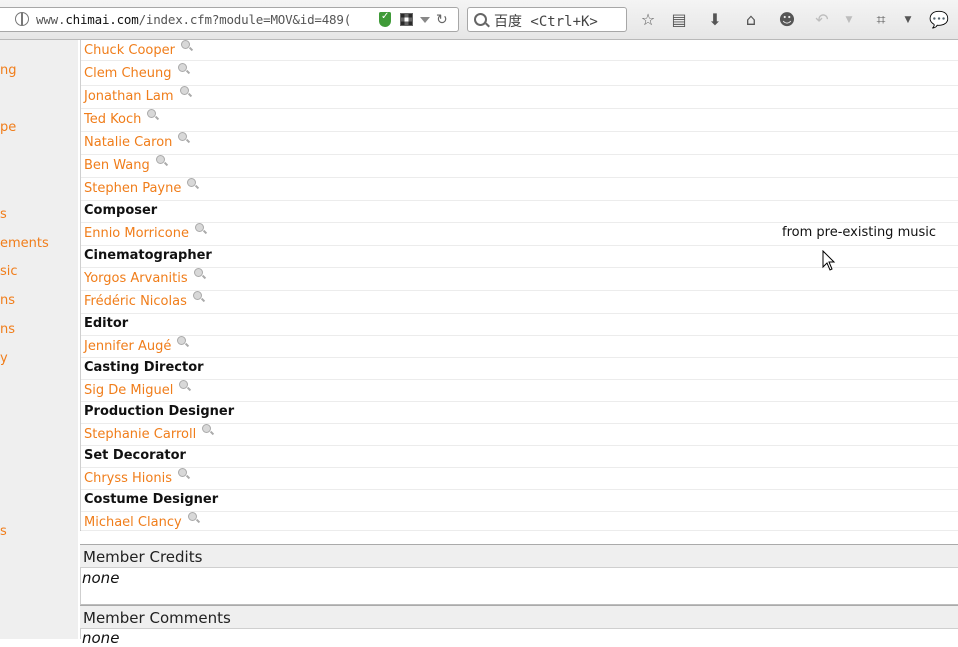  I want to click on credit-name-row: Michael Clancy, so click(519, 521).